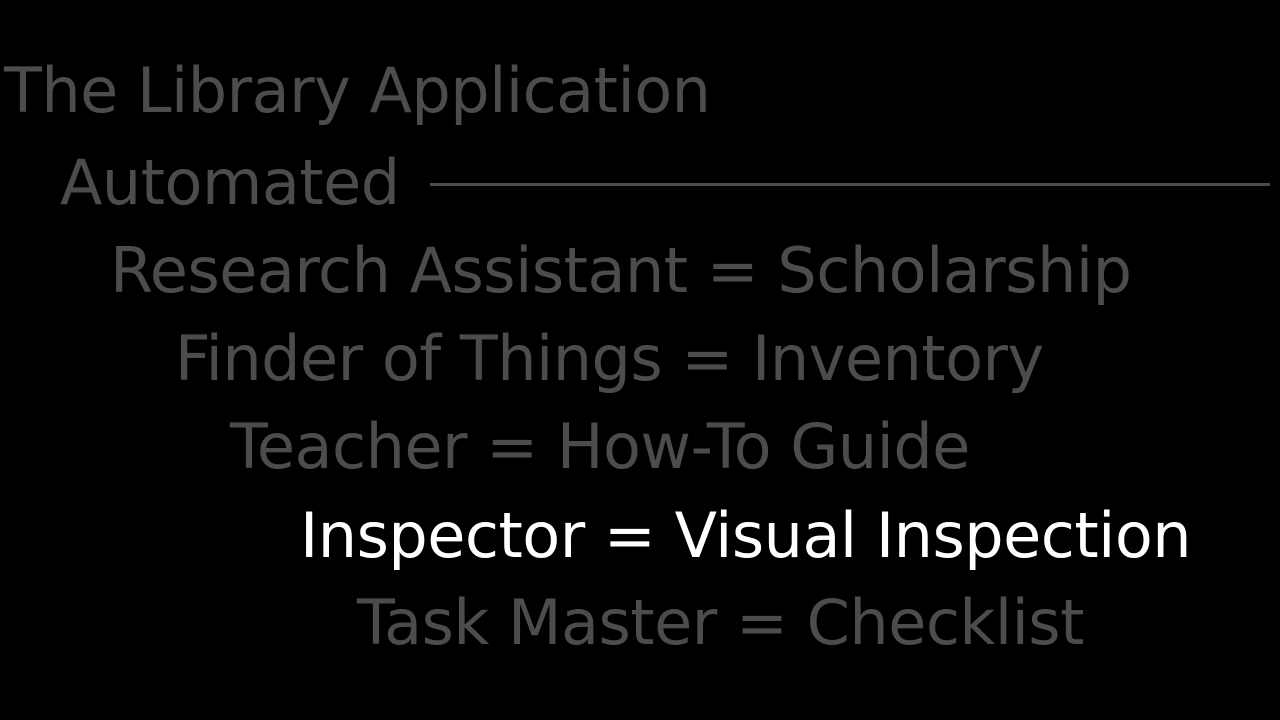  I want to click on list-item-teacher: Teacher = How-To Guide, so click(600, 446).